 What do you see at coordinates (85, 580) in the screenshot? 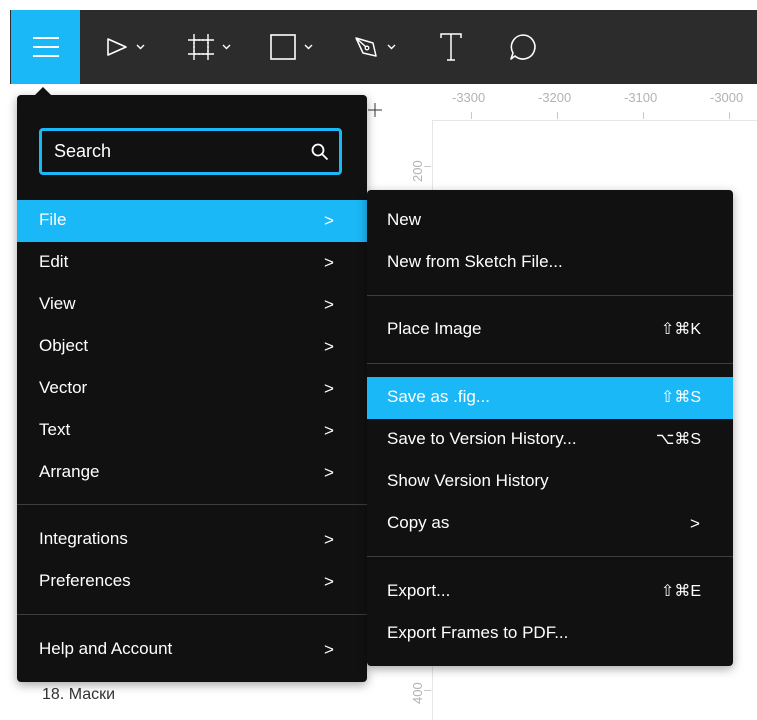
I see `menu-item-label: Preferences` at bounding box center [85, 580].